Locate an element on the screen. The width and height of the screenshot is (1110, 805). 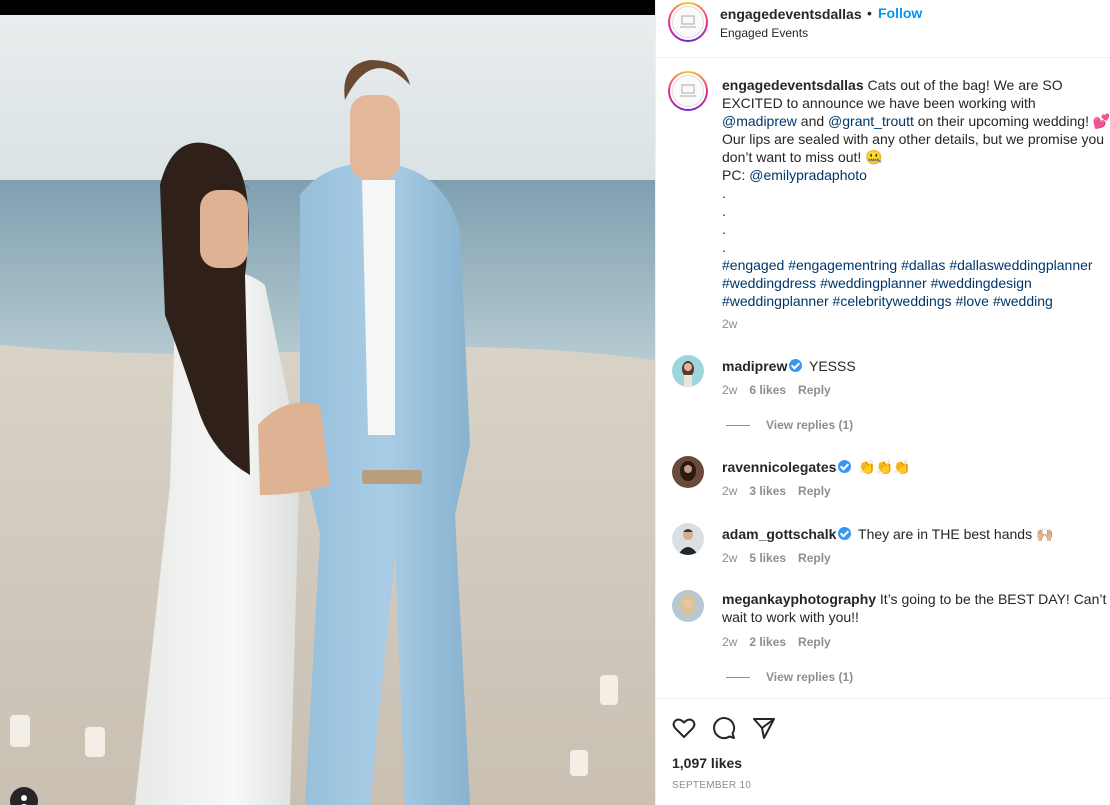
comment-meta: 2w 5 likes Reply is located at coordinates (782, 558).